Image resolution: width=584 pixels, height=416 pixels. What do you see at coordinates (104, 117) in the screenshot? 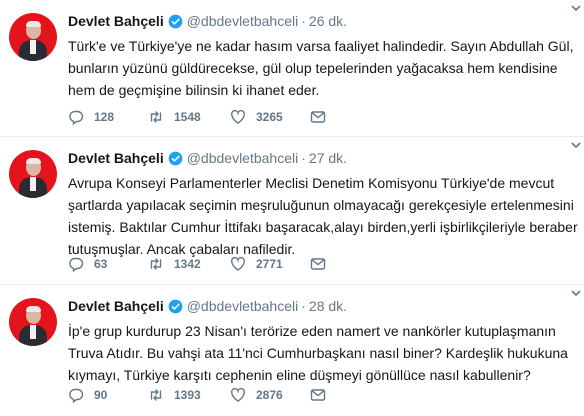
I see `reply-count: 128` at bounding box center [104, 117].